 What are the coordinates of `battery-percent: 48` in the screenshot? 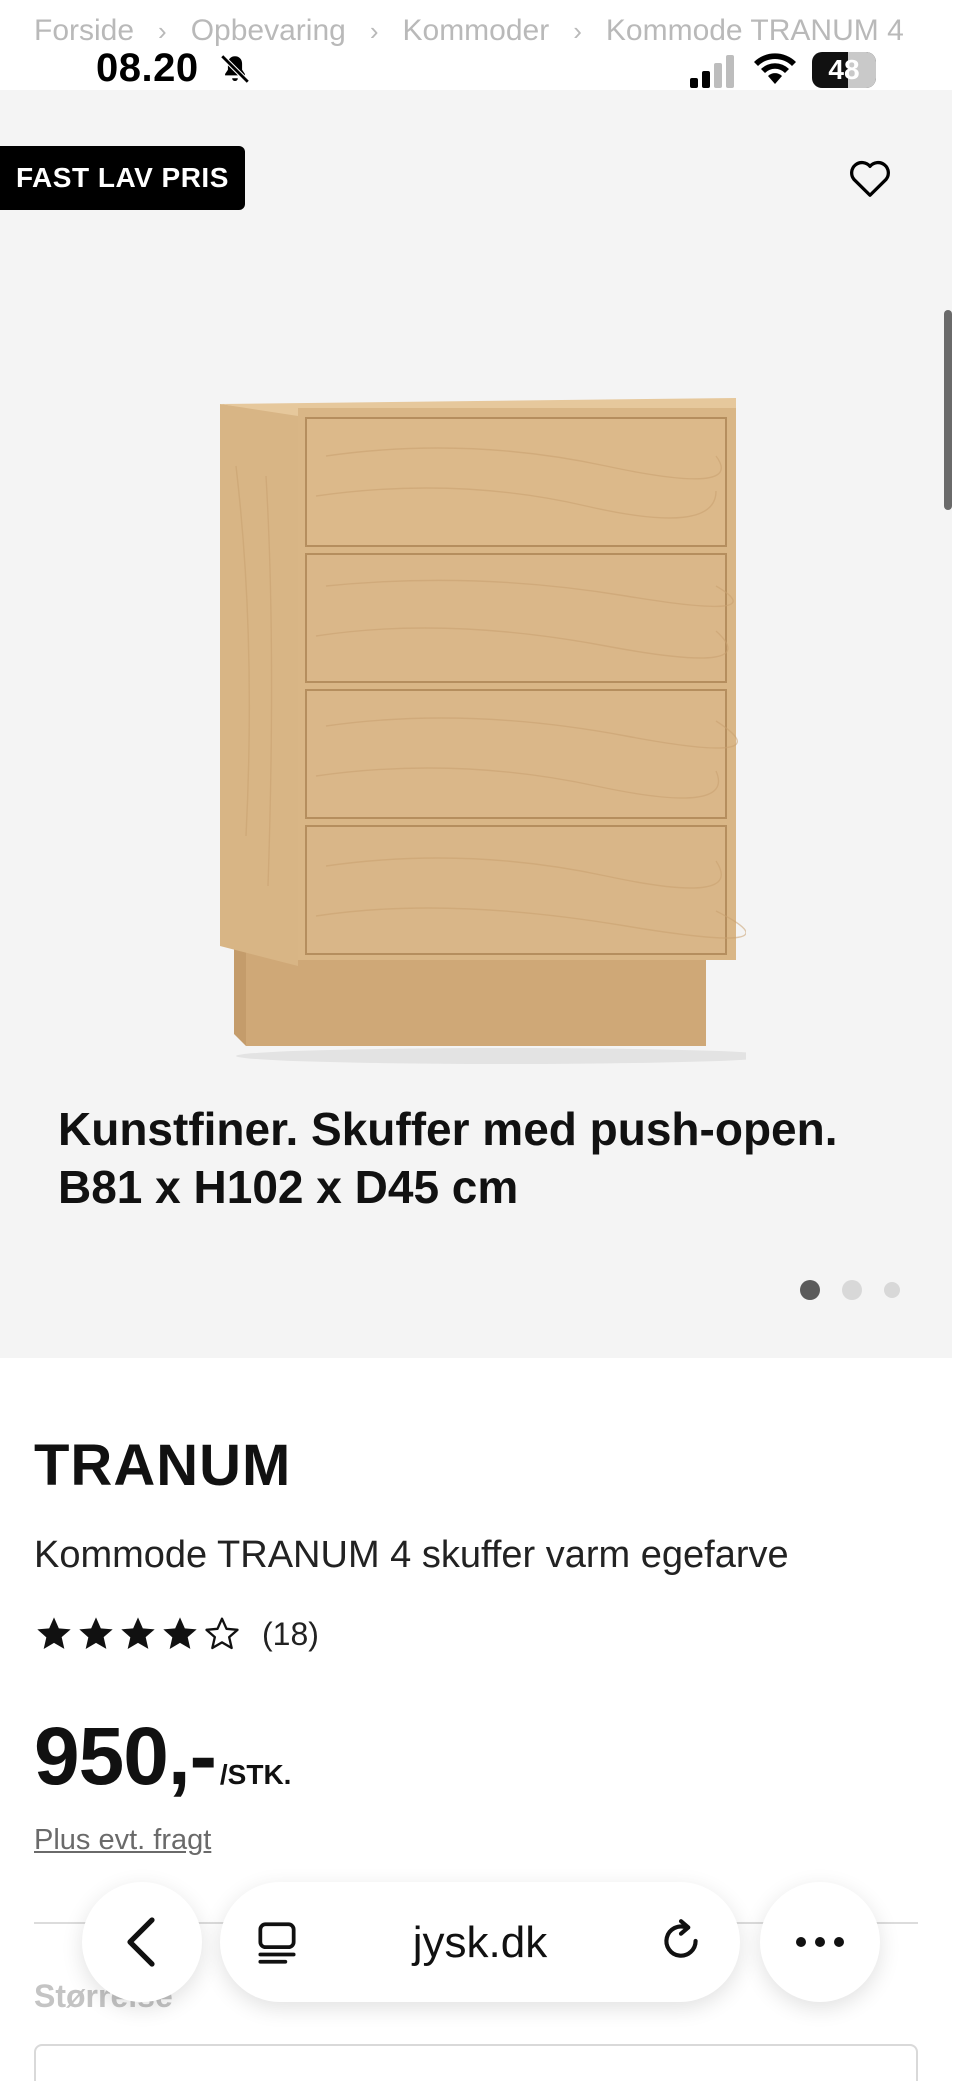 It's located at (844, 69).